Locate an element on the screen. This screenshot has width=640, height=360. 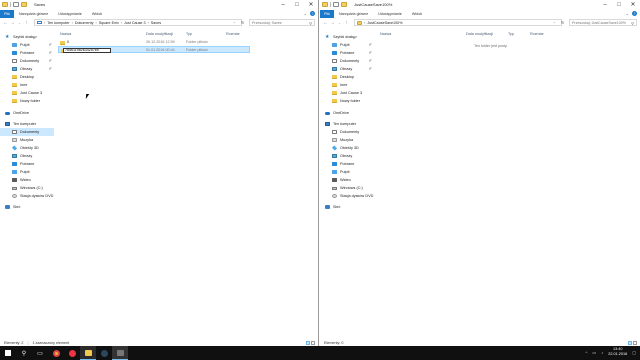
title-bar: Saves – □ ✕ is located at coordinates (159, 5).